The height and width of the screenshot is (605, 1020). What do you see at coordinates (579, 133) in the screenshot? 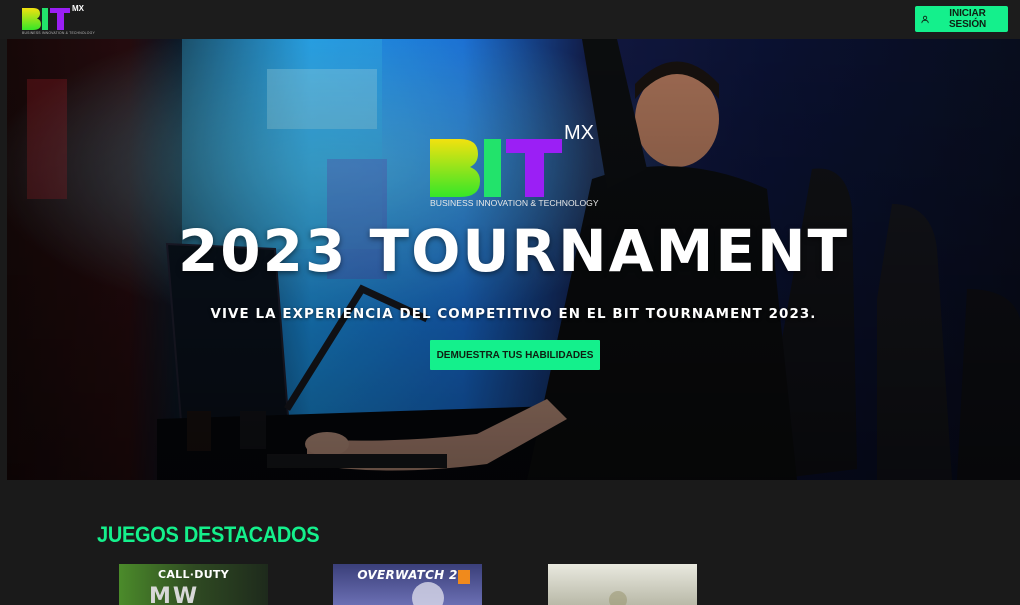
I see `hero-logo-sup: MX` at bounding box center [579, 133].